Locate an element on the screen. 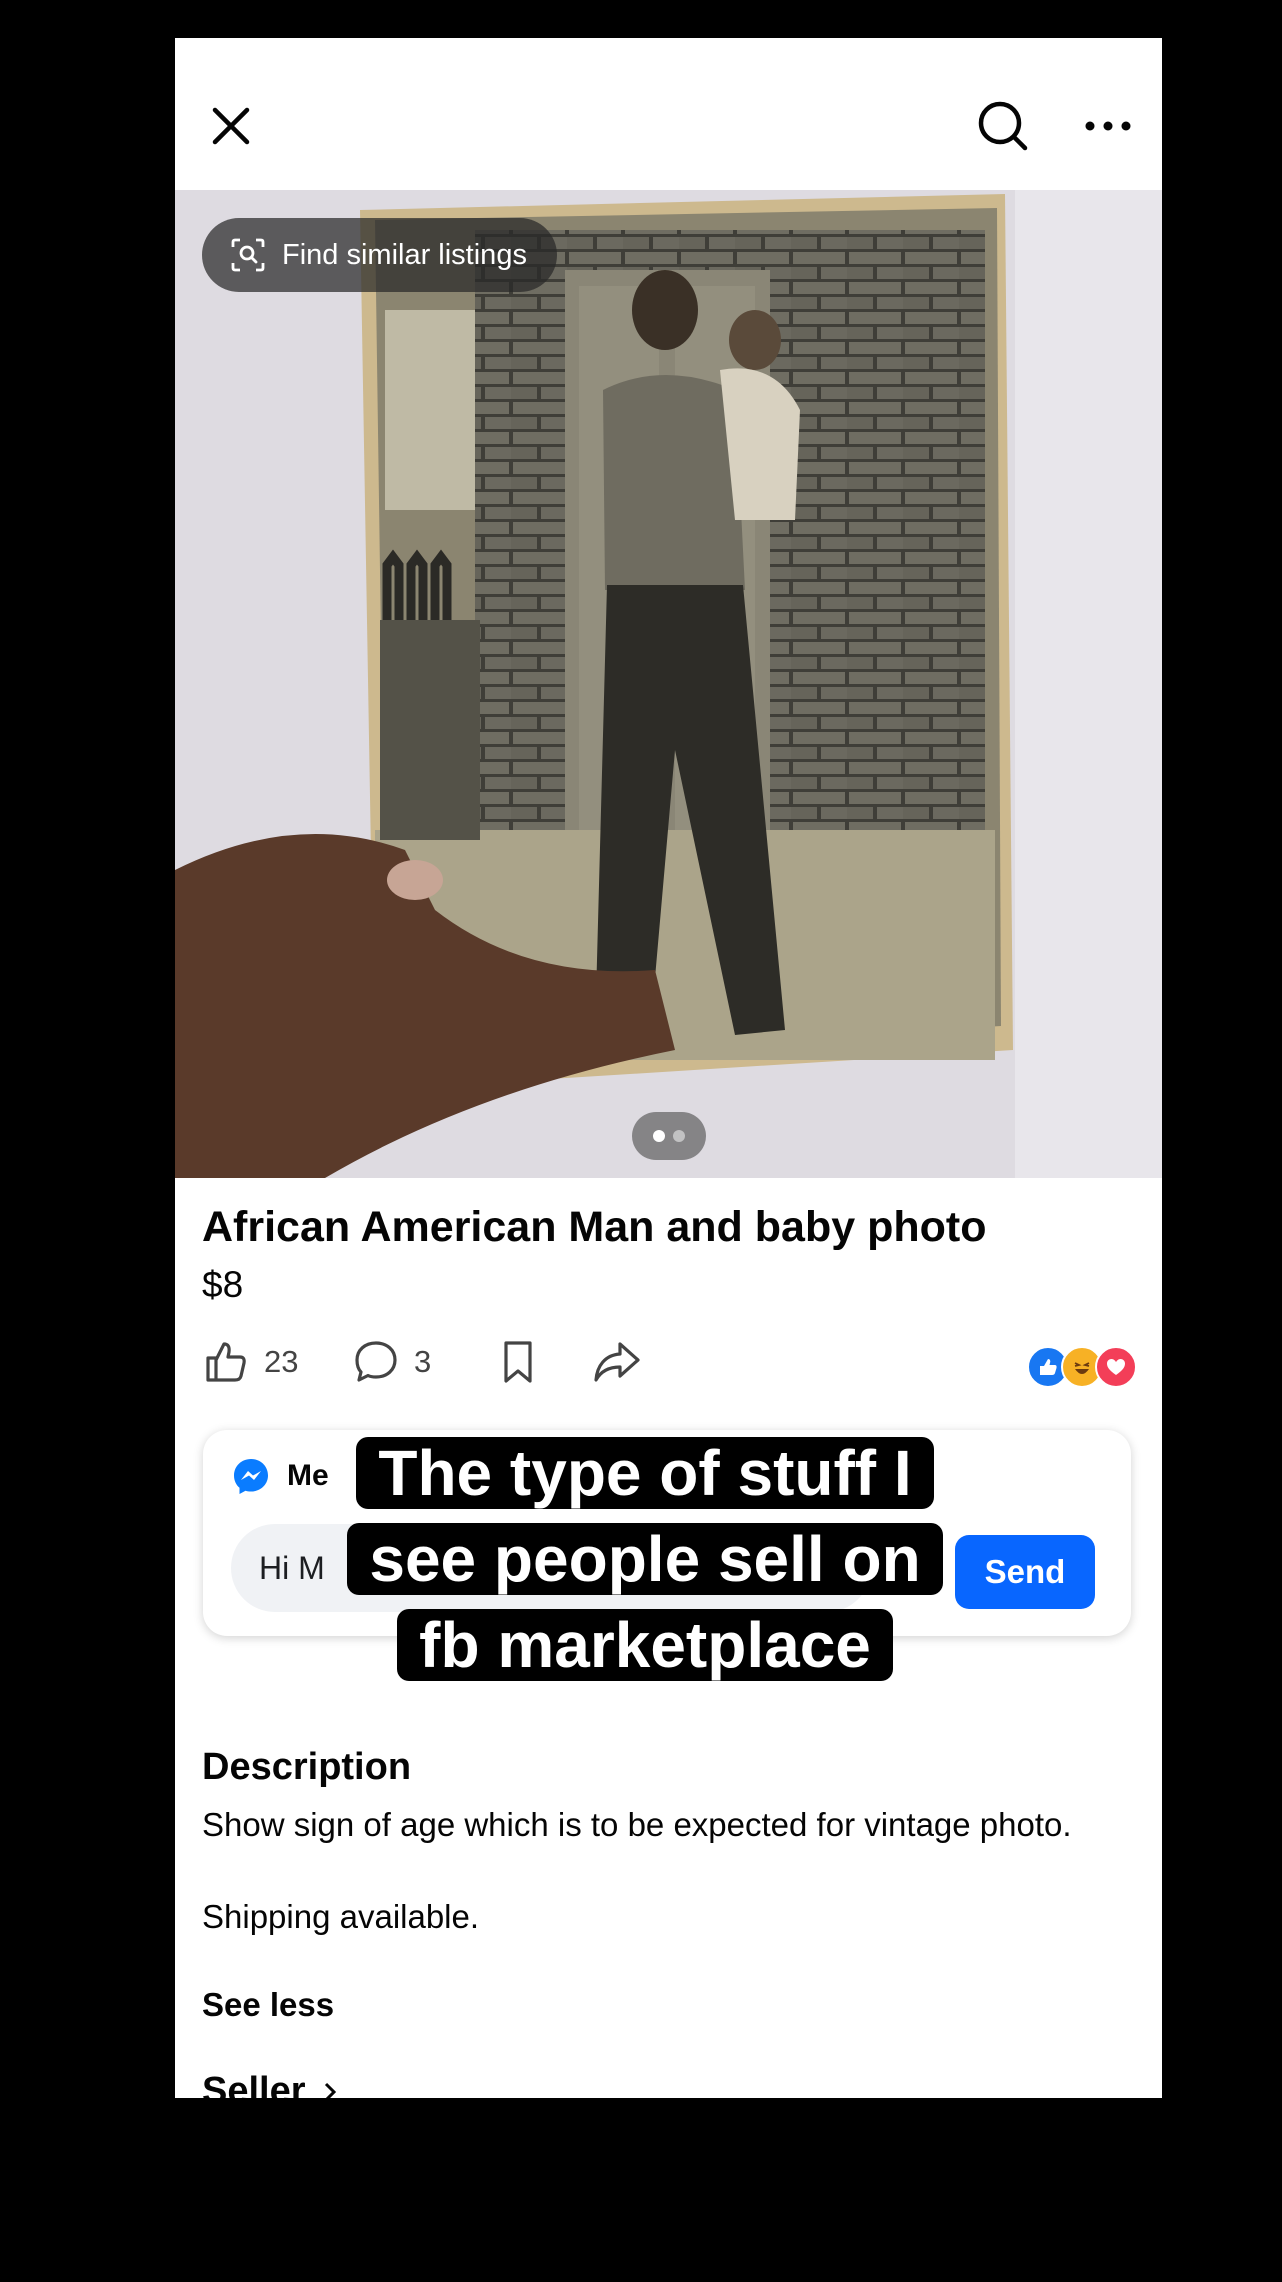 The width and height of the screenshot is (1282, 2282). more-options-icon is located at coordinates (1108, 126).